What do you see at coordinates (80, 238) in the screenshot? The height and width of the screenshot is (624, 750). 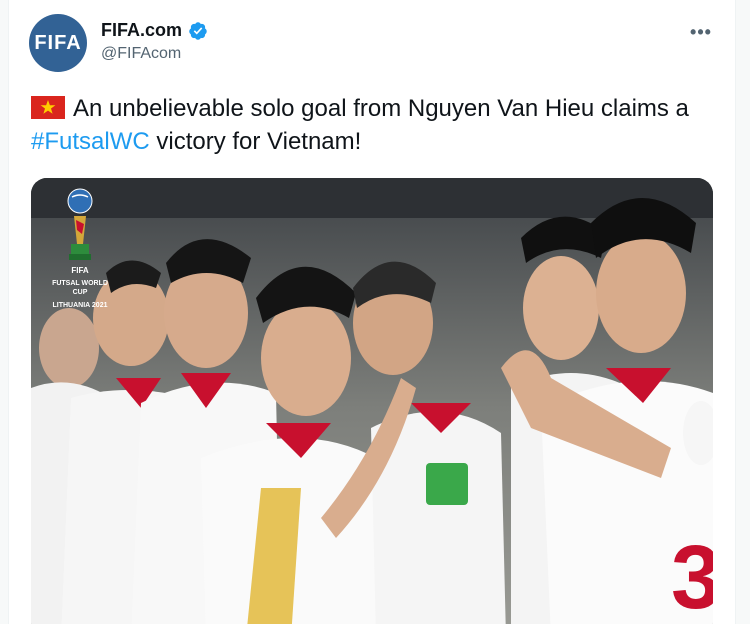 I see `trophy-icon` at bounding box center [80, 238].